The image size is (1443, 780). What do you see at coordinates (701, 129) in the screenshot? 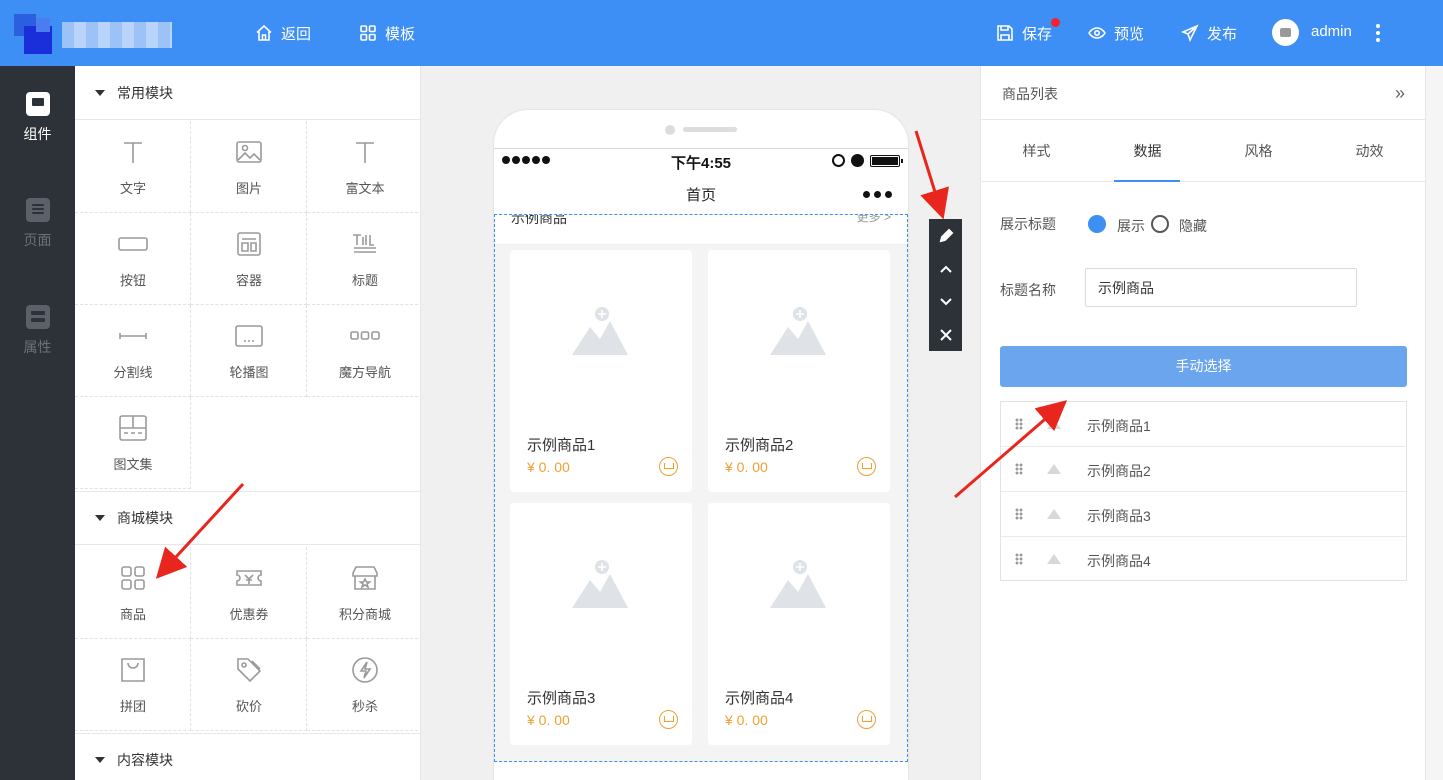
I see `phone-top` at bounding box center [701, 129].